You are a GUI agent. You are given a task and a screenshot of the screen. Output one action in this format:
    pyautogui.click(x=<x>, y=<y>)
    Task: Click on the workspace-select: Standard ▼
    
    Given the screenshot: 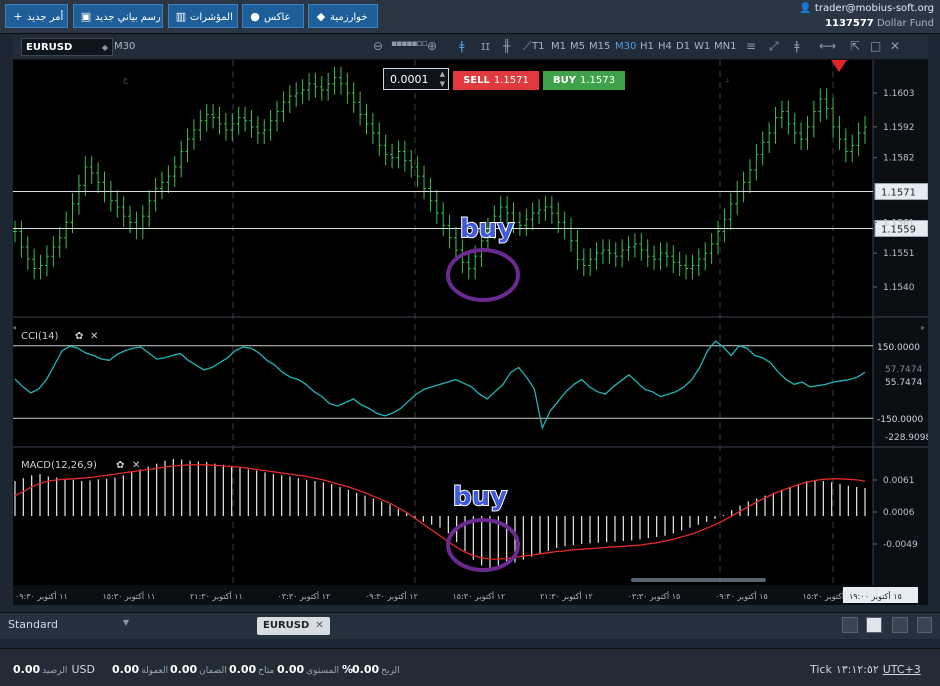 What is the action you would take?
    pyautogui.click(x=70, y=624)
    